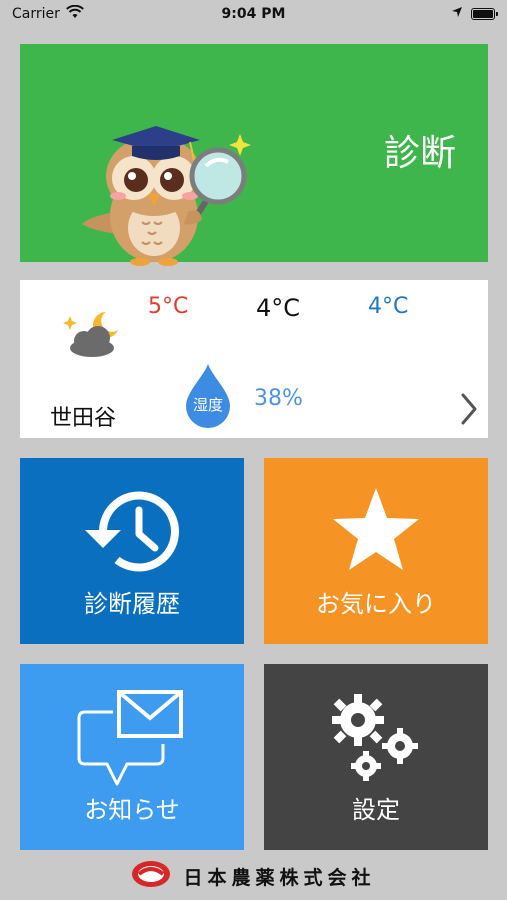 The height and width of the screenshot is (900, 507). I want to click on location-arrow-icon, so click(457, 14).